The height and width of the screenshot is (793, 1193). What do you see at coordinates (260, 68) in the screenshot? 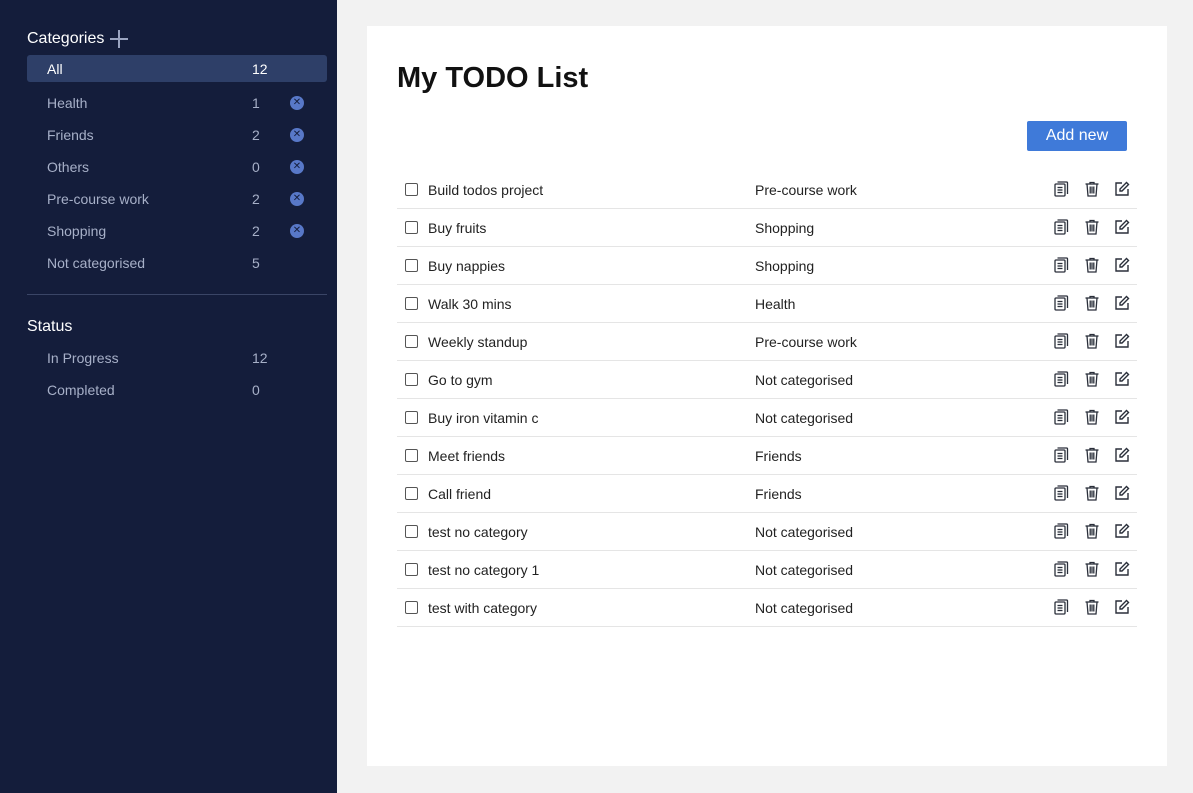
I see `sidebar-item-count: 12` at bounding box center [260, 68].